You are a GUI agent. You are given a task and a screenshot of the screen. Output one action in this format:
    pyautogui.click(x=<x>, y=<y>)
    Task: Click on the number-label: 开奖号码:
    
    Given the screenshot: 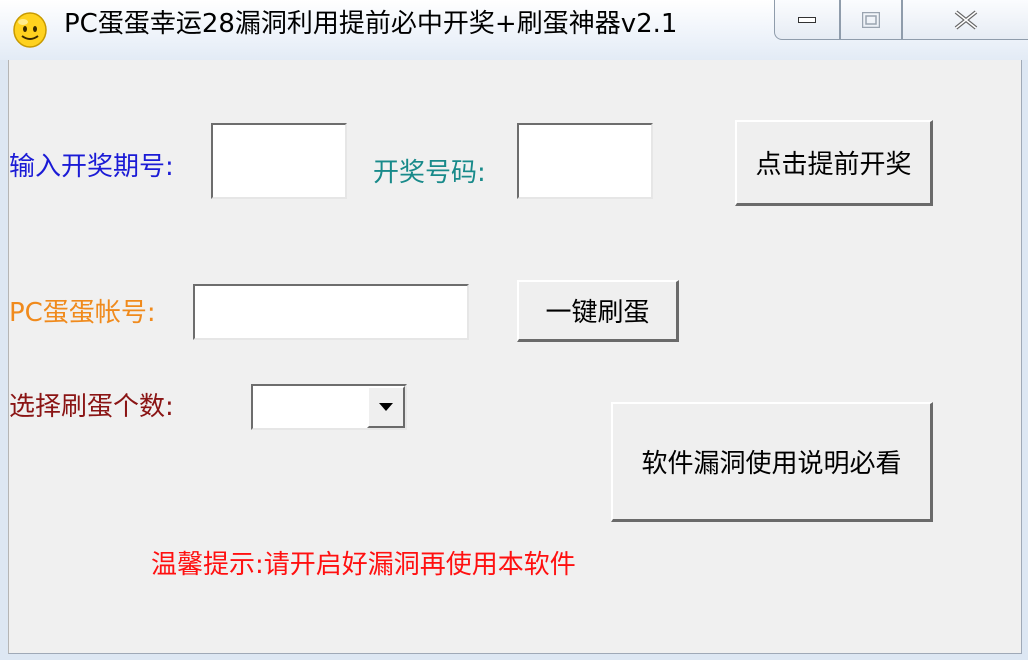 What is the action you would take?
    pyautogui.click(x=429, y=173)
    